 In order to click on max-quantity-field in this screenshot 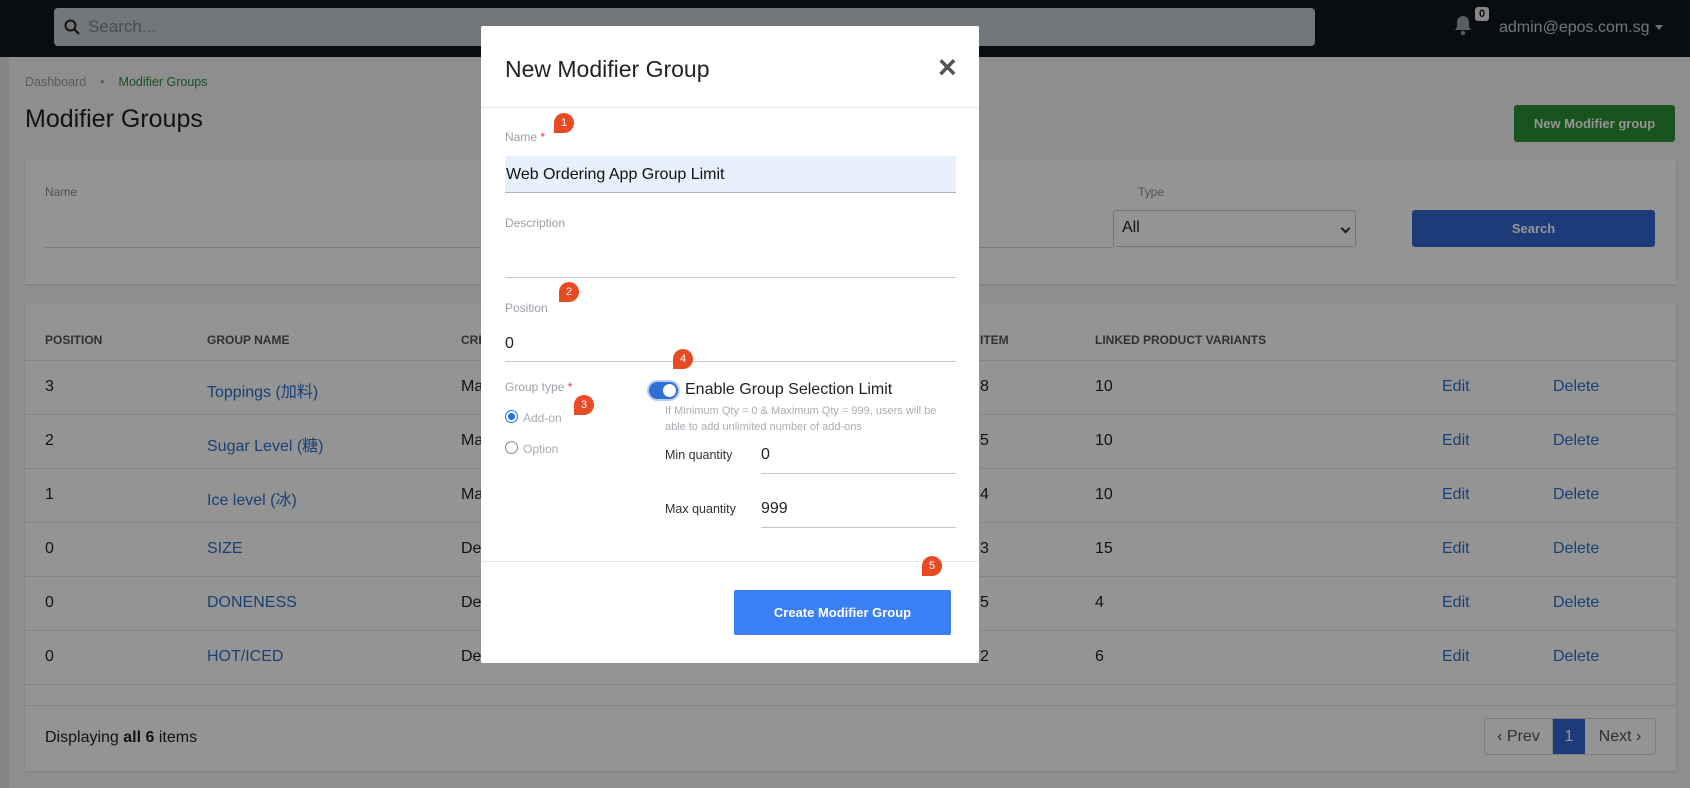, I will do `click(858, 527)`.